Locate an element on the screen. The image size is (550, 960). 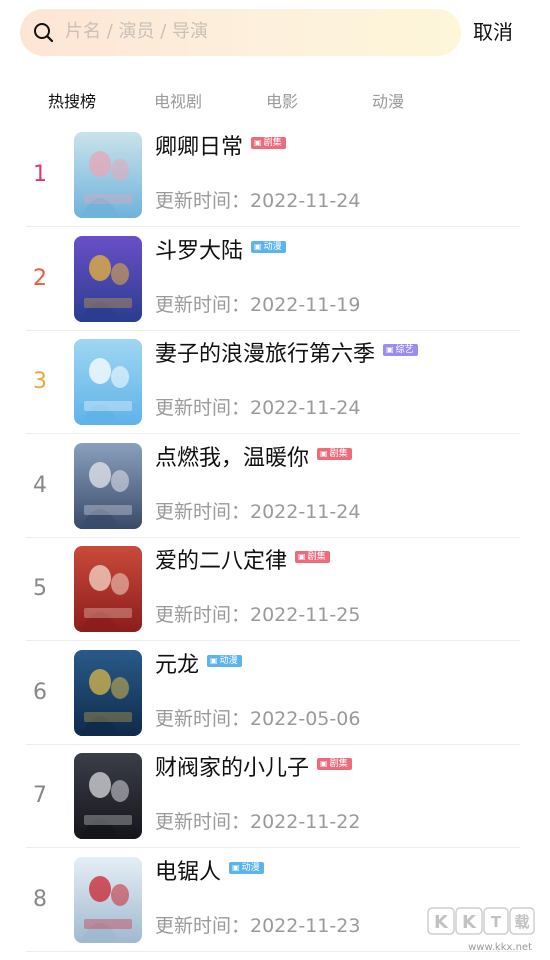
show-title-line: 斗罗大陆 ▣ 动漫 is located at coordinates (220, 252).